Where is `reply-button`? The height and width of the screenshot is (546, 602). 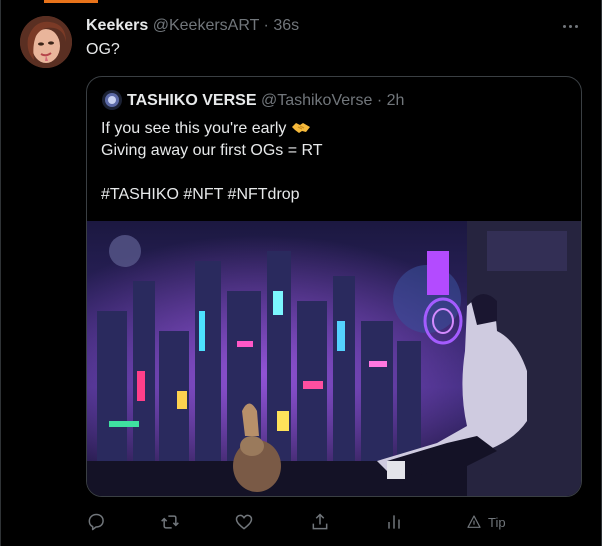
reply-button is located at coordinates (96, 522).